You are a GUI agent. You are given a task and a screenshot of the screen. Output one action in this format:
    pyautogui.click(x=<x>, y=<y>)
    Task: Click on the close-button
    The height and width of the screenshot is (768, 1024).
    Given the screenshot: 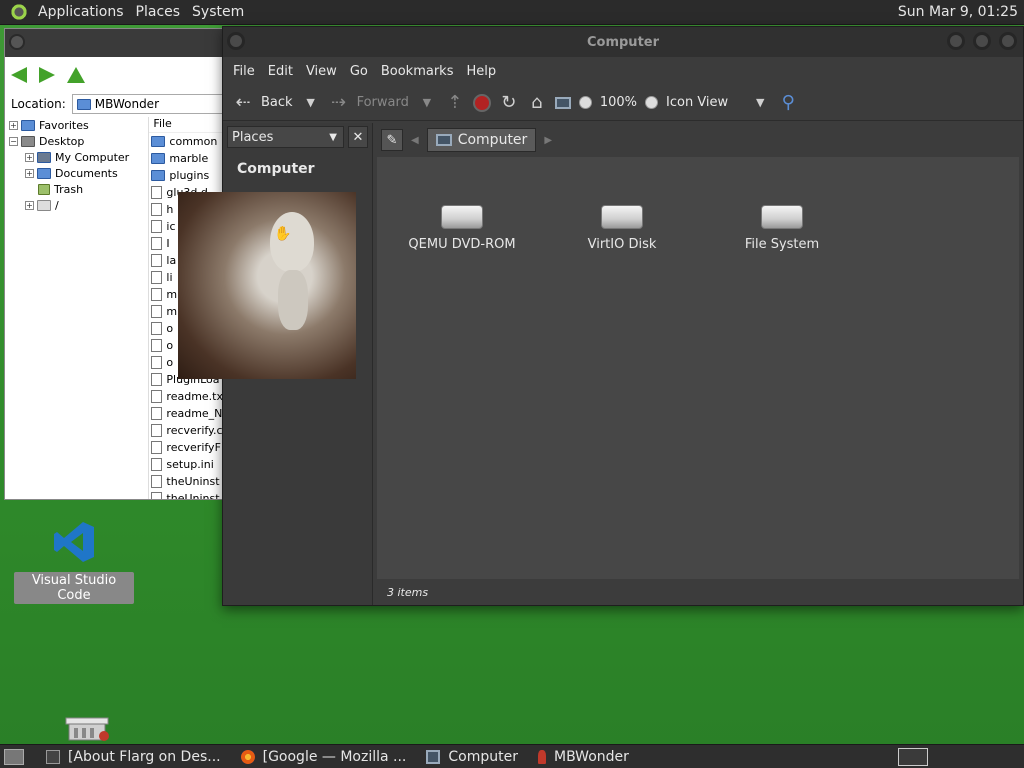 What is the action you would take?
    pyautogui.click(x=1008, y=41)
    